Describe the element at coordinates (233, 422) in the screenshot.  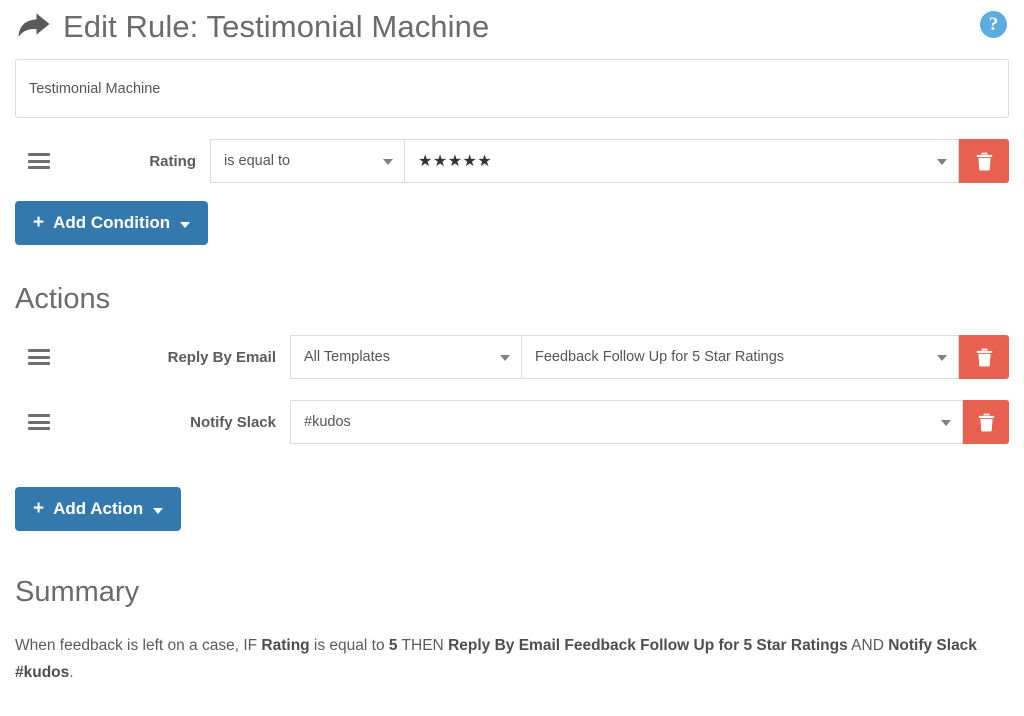
I see `action-type-label: Notify Slack` at that location.